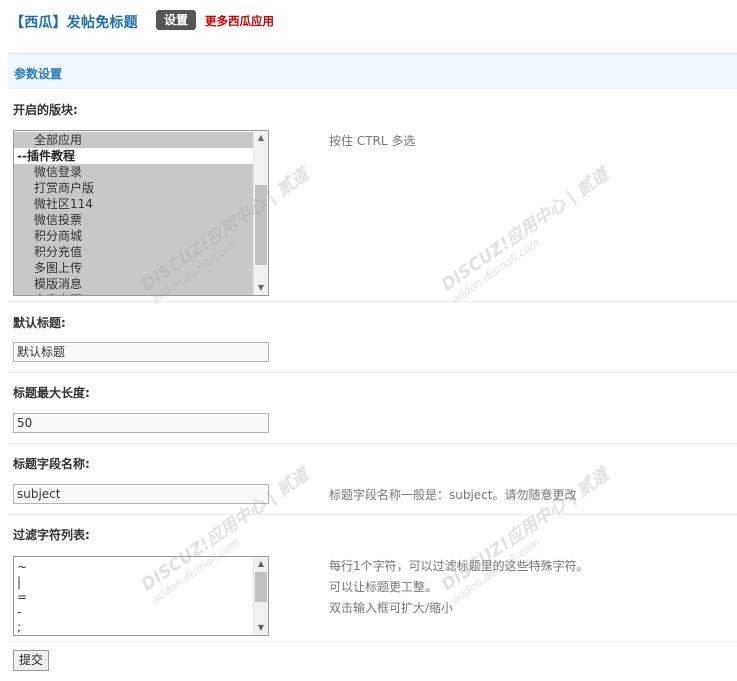  What do you see at coordinates (391, 608) in the screenshot?
I see `hint-line: 双击输入框可扩大/缩小` at bounding box center [391, 608].